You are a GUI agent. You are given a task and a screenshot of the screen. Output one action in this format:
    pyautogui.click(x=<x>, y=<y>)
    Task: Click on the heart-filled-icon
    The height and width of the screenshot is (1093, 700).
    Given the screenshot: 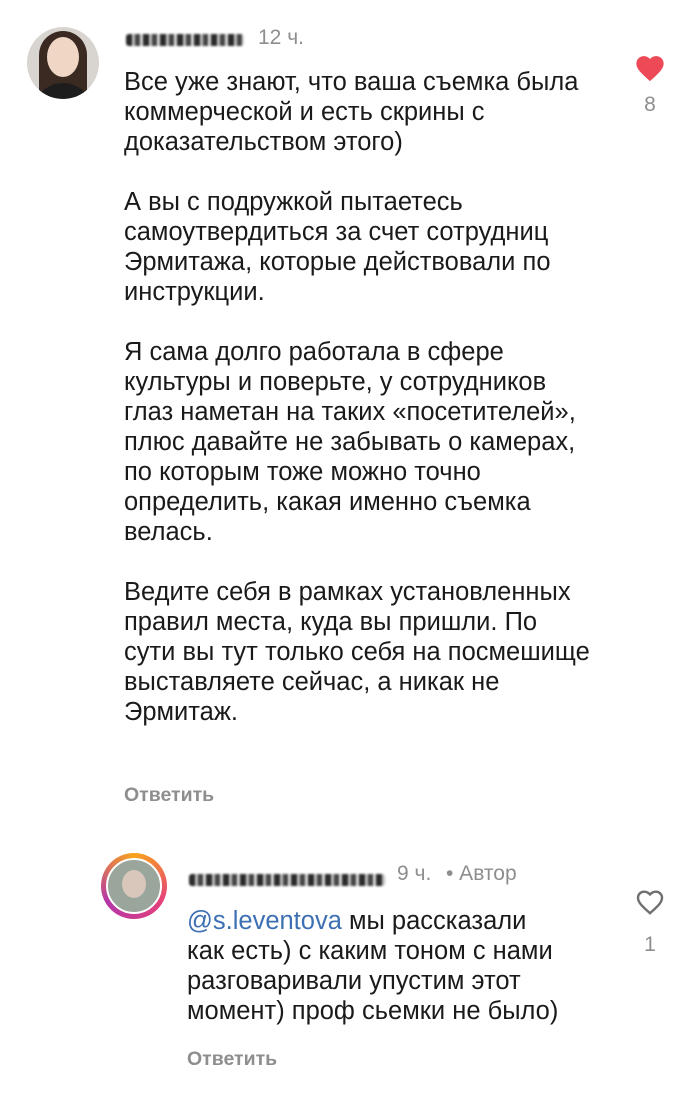 What is the action you would take?
    pyautogui.click(x=650, y=69)
    